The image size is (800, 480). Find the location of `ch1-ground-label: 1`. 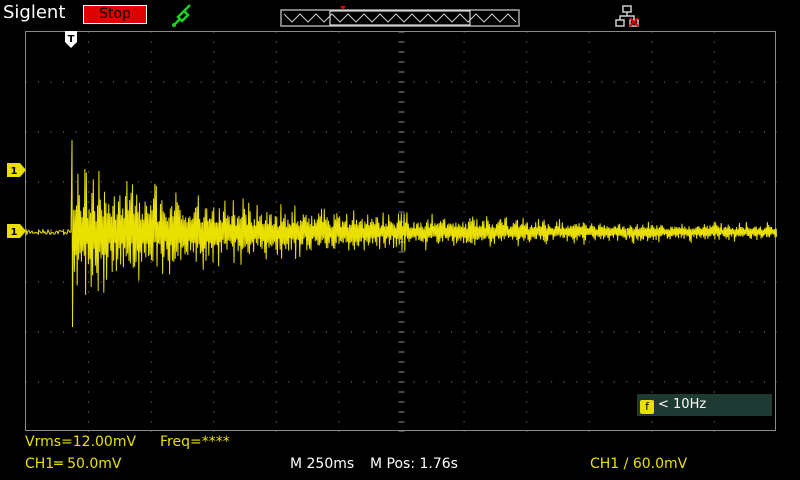

ch1-ground-label: 1 is located at coordinates (14, 232).